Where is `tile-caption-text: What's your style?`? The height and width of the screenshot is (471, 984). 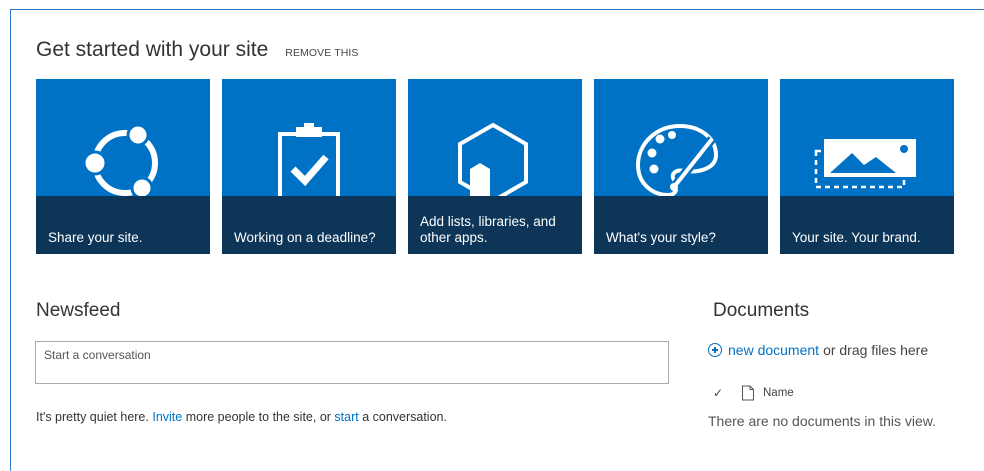
tile-caption-text: What's your style? is located at coordinates (661, 237).